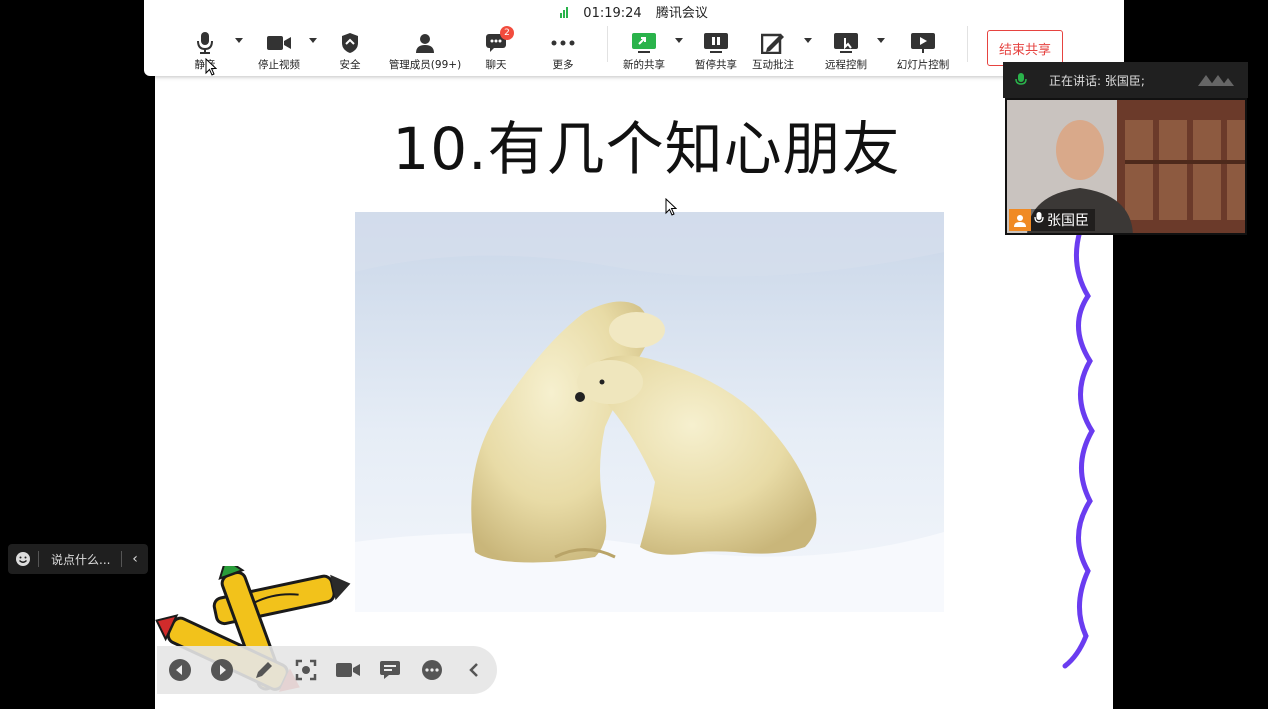 This screenshot has height=709, width=1268. I want to click on stop-video-button: 停止视频, so click(279, 51).